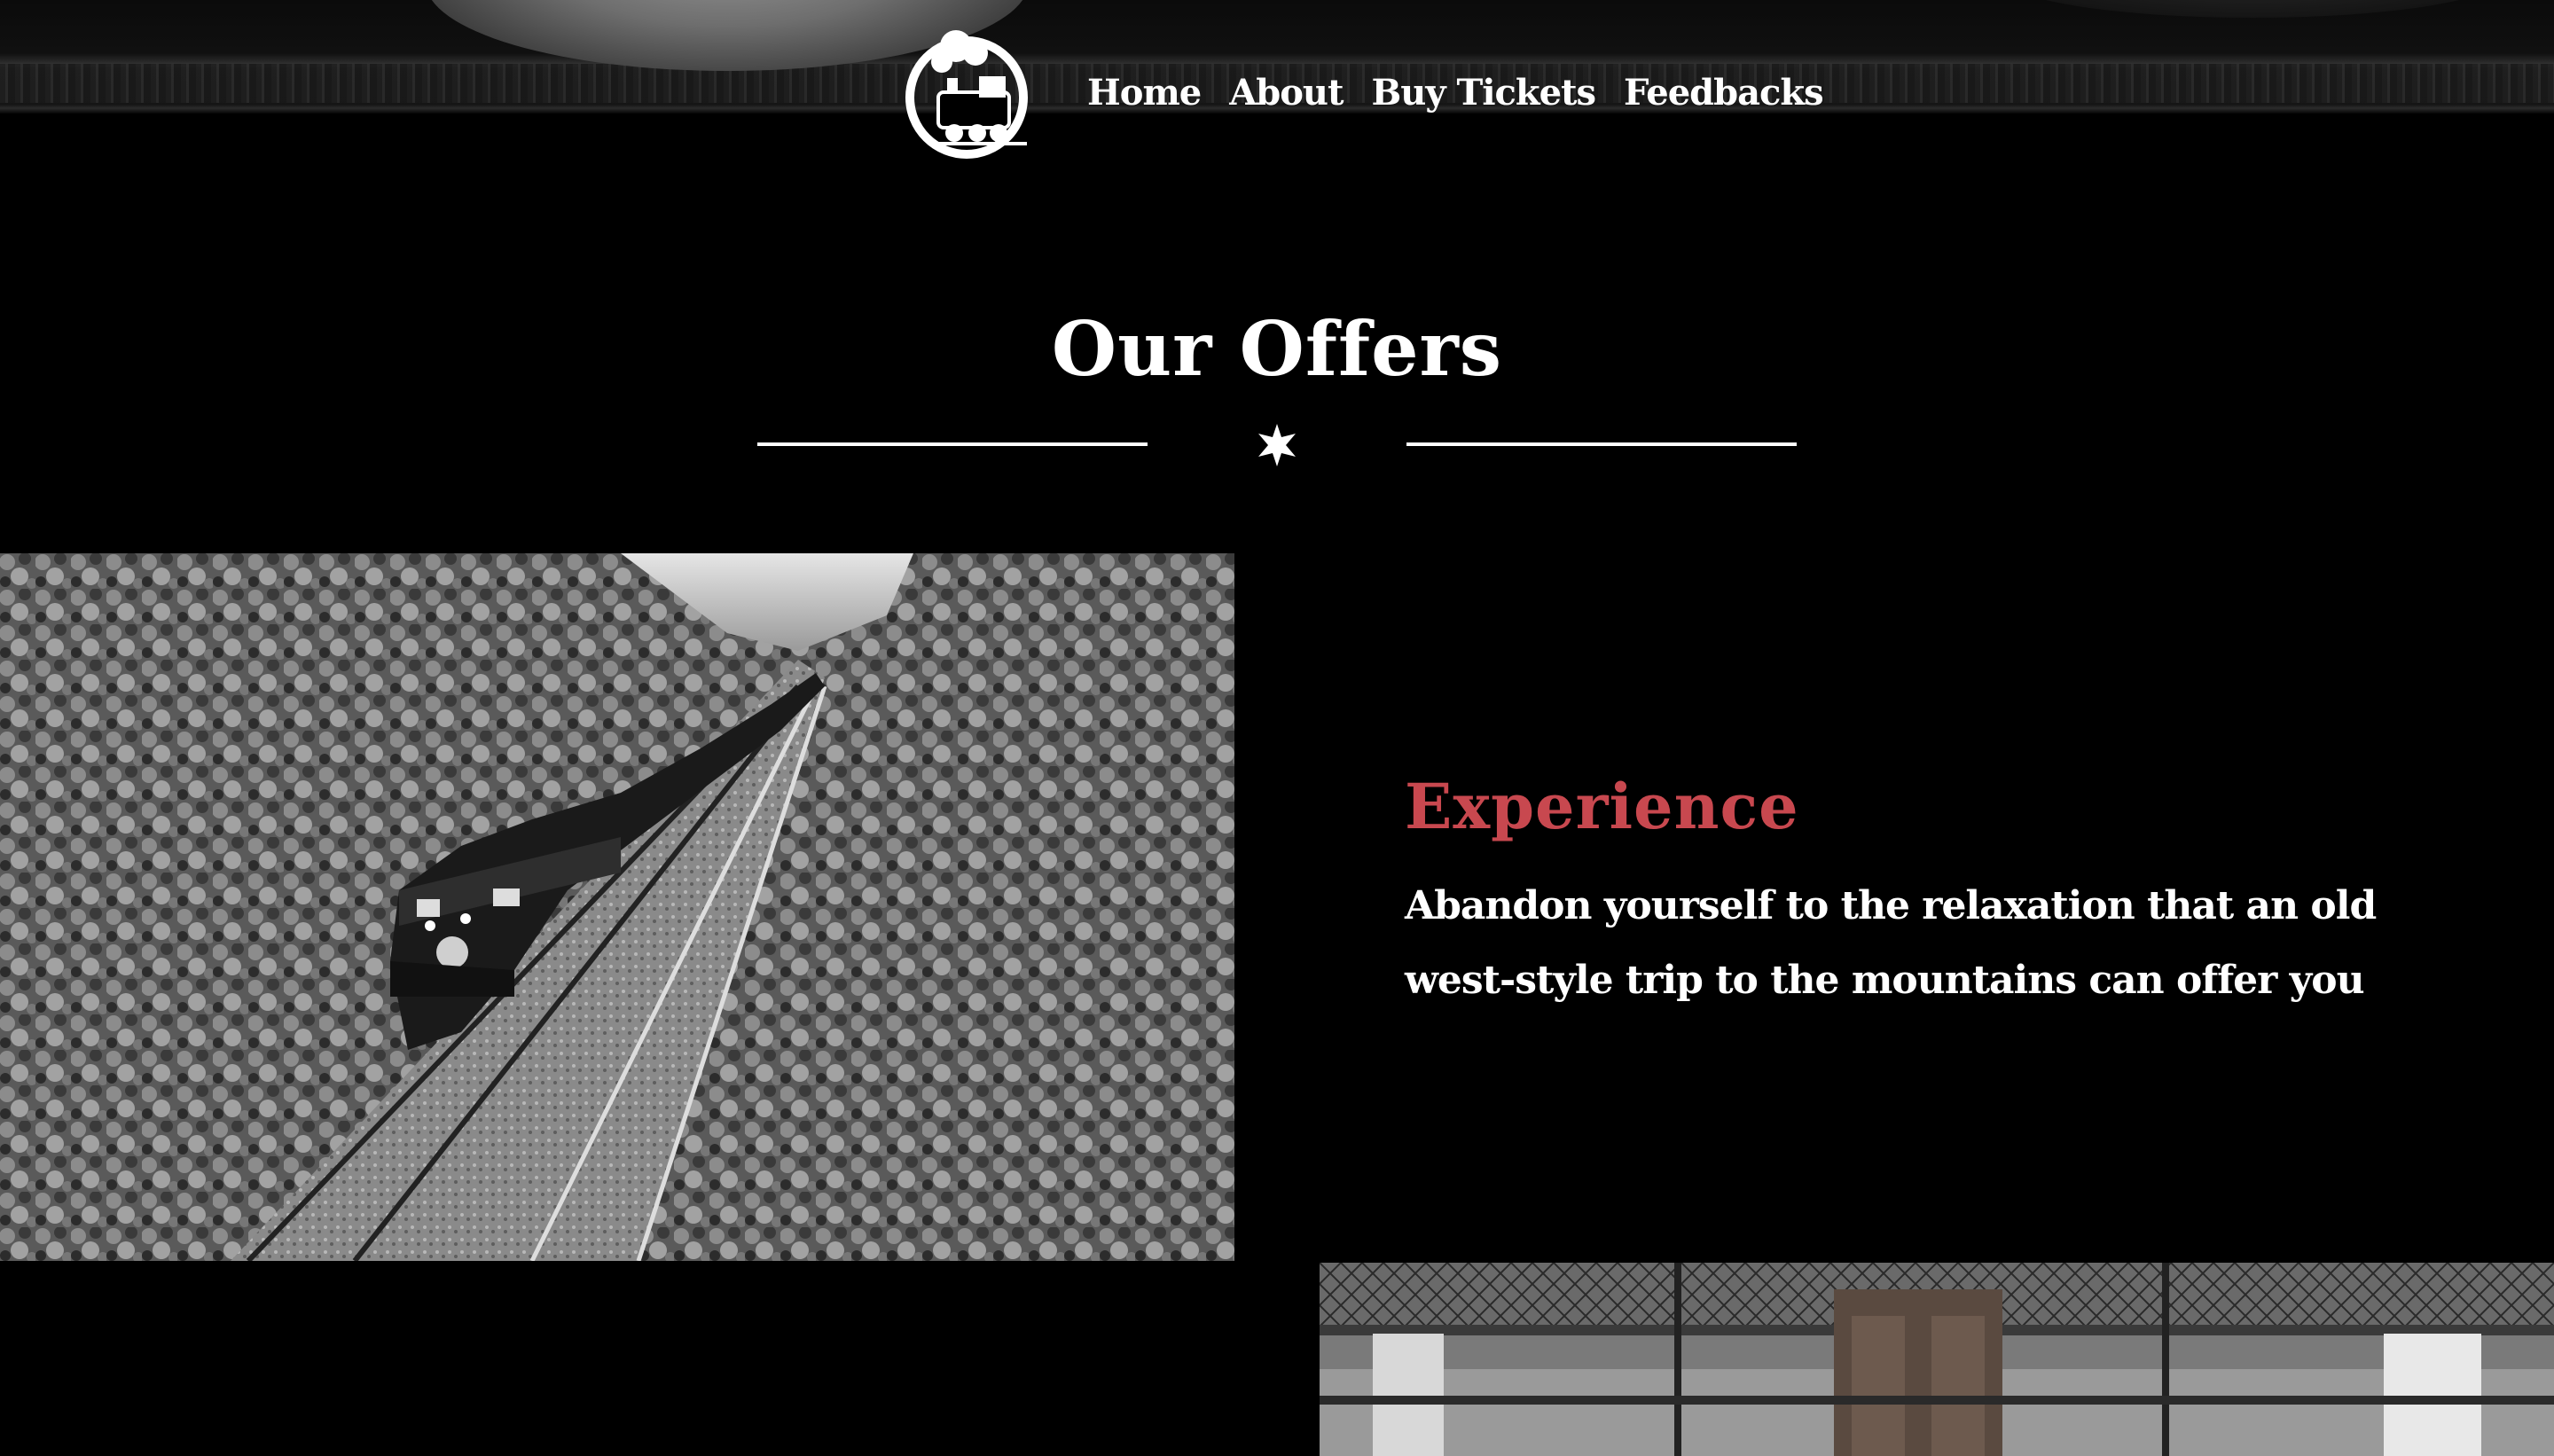  What do you see at coordinates (1277, 445) in the screenshot?
I see `star-icon` at bounding box center [1277, 445].